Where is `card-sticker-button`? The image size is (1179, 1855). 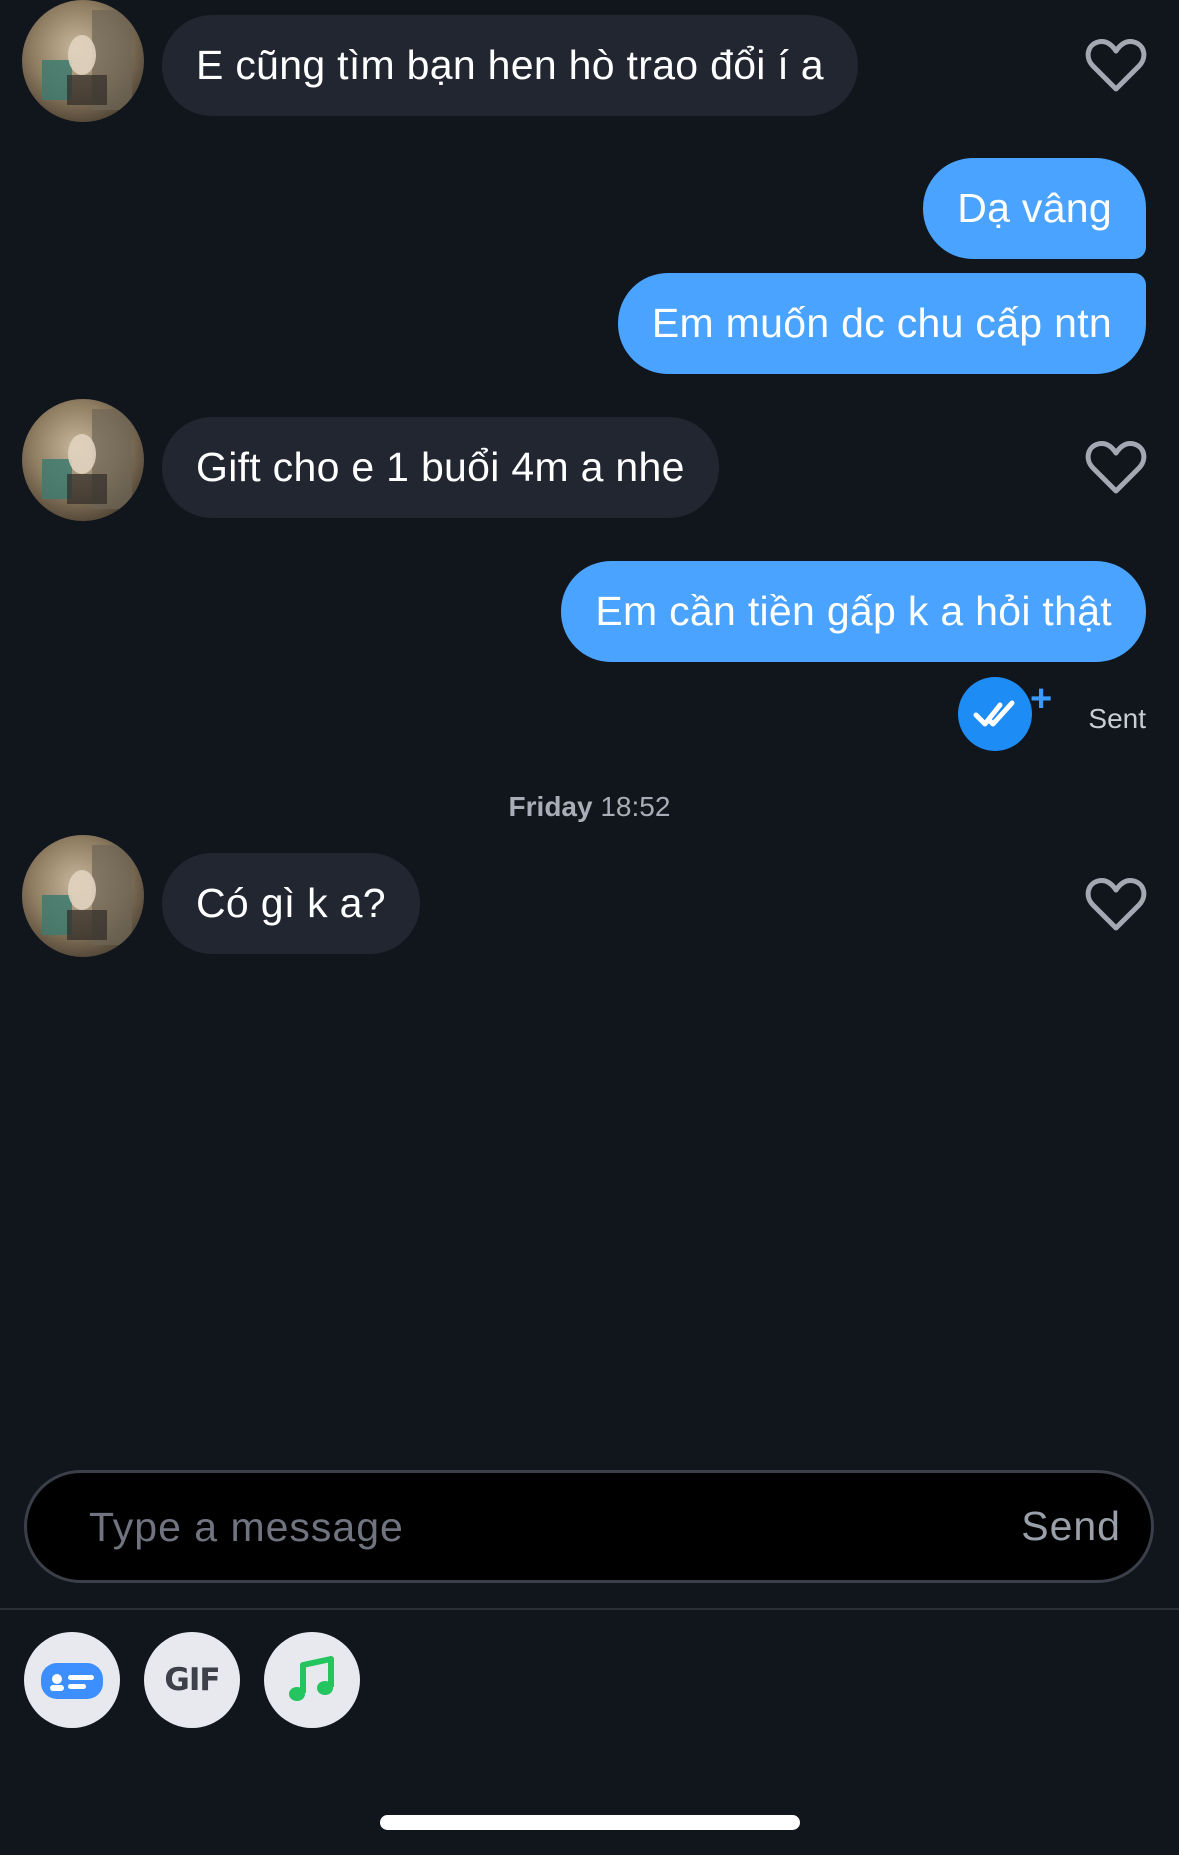 card-sticker-button is located at coordinates (72, 1680).